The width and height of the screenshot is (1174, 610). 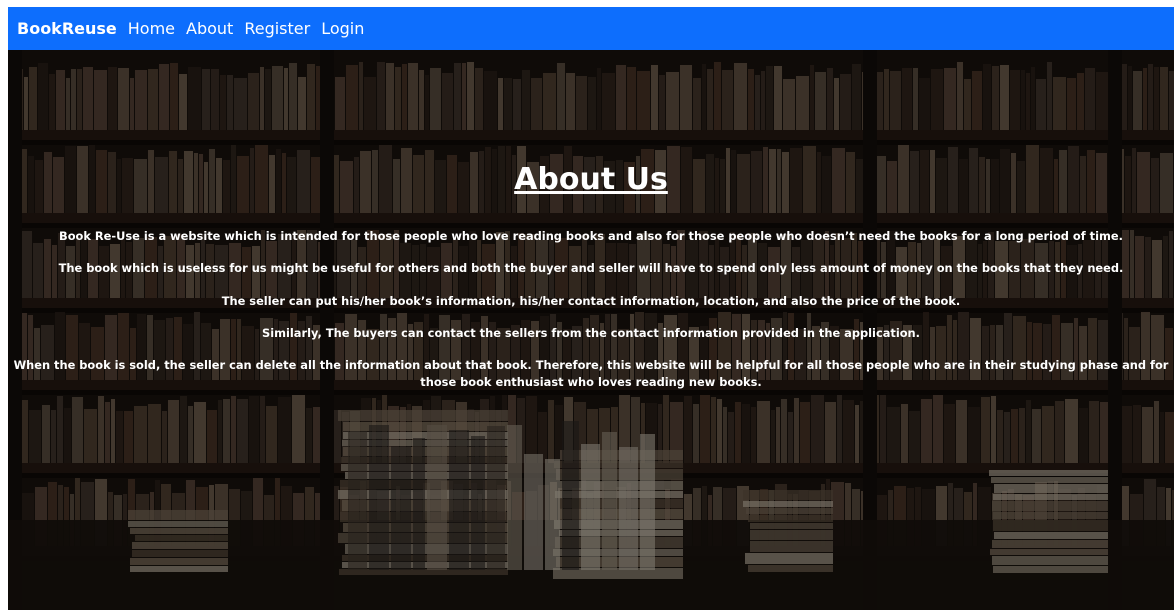 I want to click on page-title: About Us, so click(x=591, y=180).